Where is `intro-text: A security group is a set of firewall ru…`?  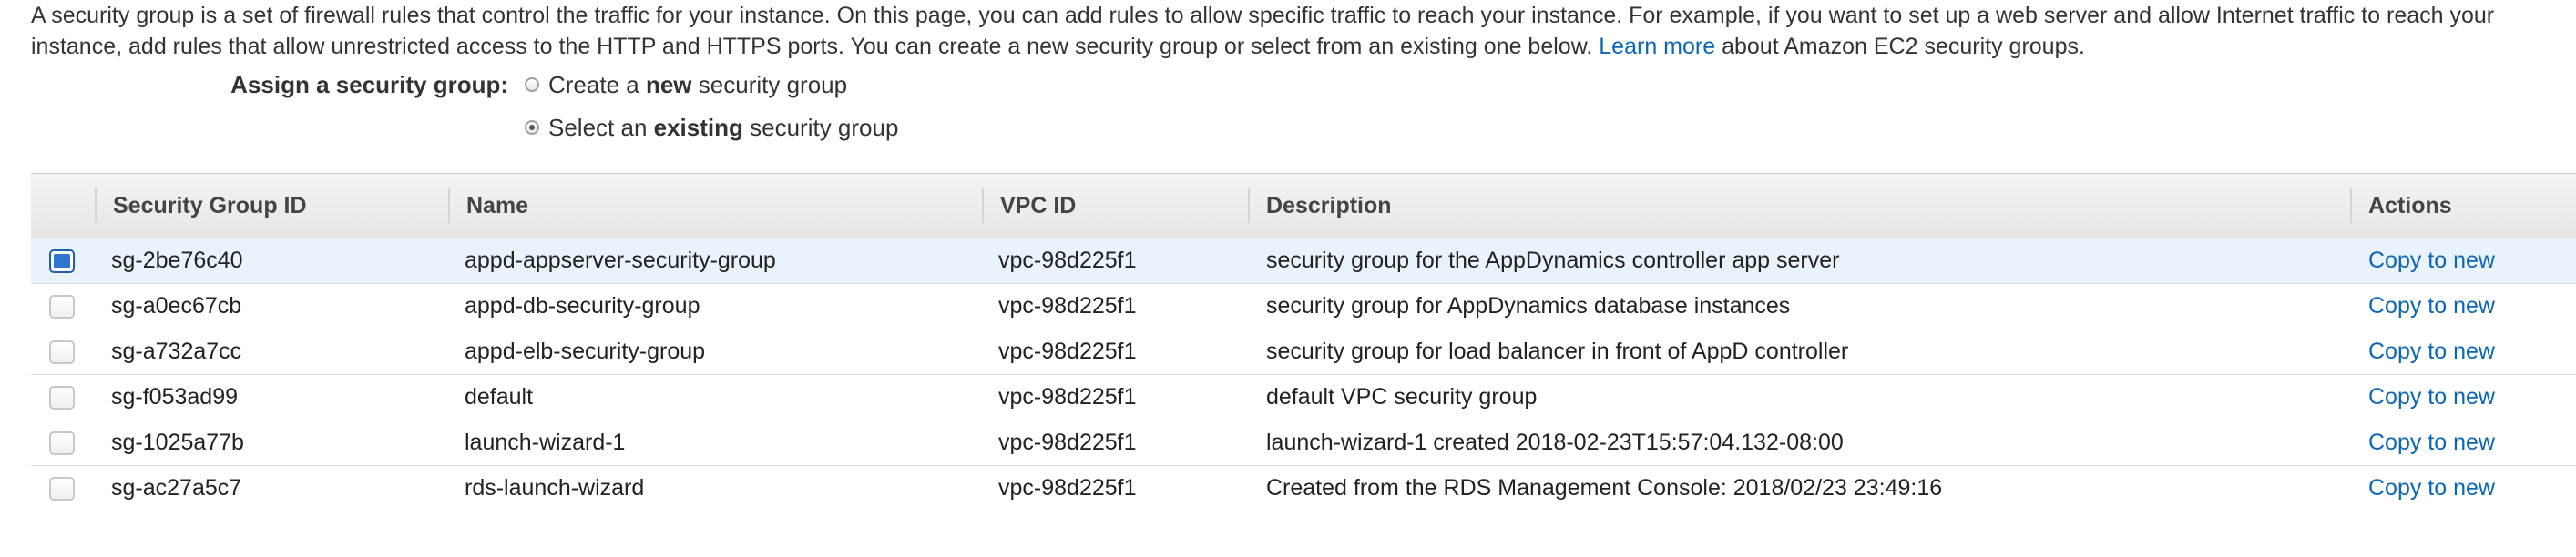 intro-text: A security group is a set of firewall ru… is located at coordinates (1263, 31).